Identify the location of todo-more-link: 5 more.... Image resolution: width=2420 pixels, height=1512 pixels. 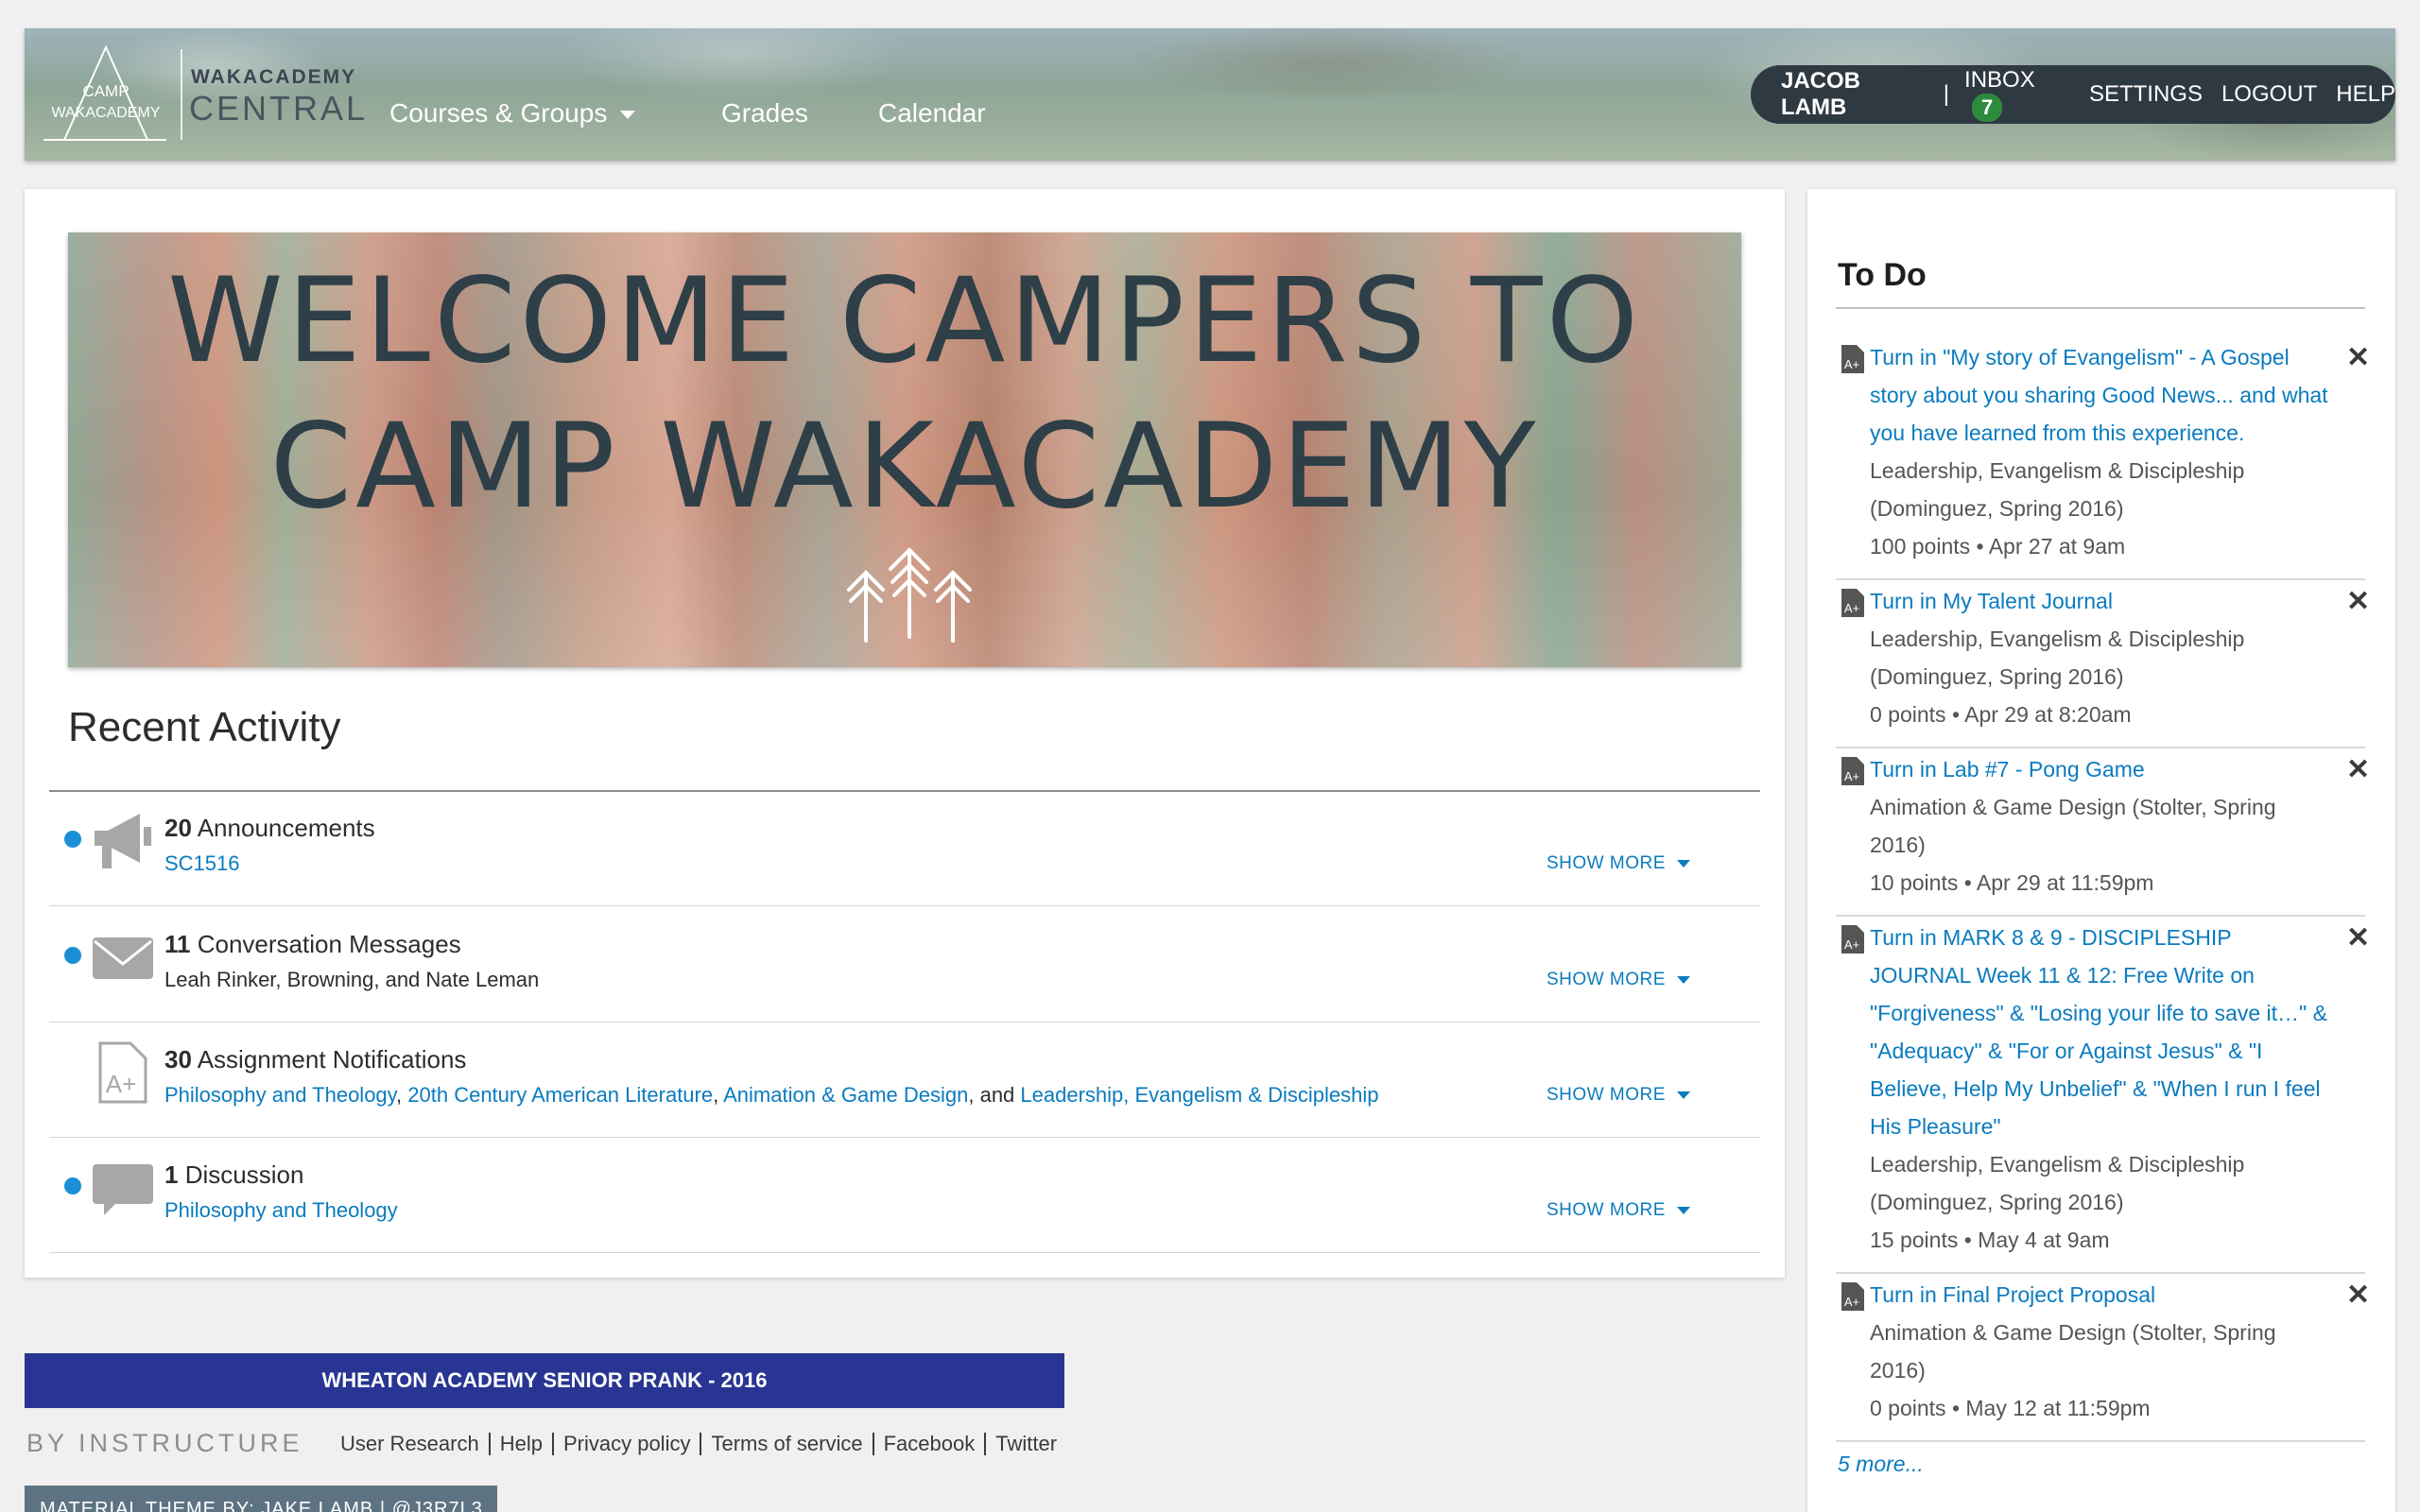
(1881, 1464).